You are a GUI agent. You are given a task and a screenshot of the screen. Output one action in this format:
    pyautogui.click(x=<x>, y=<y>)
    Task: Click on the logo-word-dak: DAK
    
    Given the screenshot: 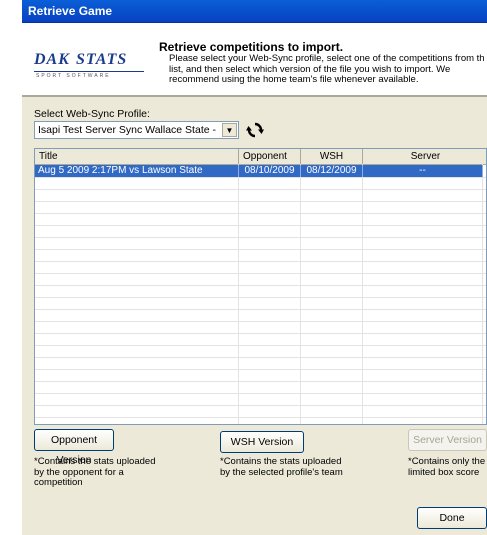 What is the action you would take?
    pyautogui.click(x=52, y=59)
    